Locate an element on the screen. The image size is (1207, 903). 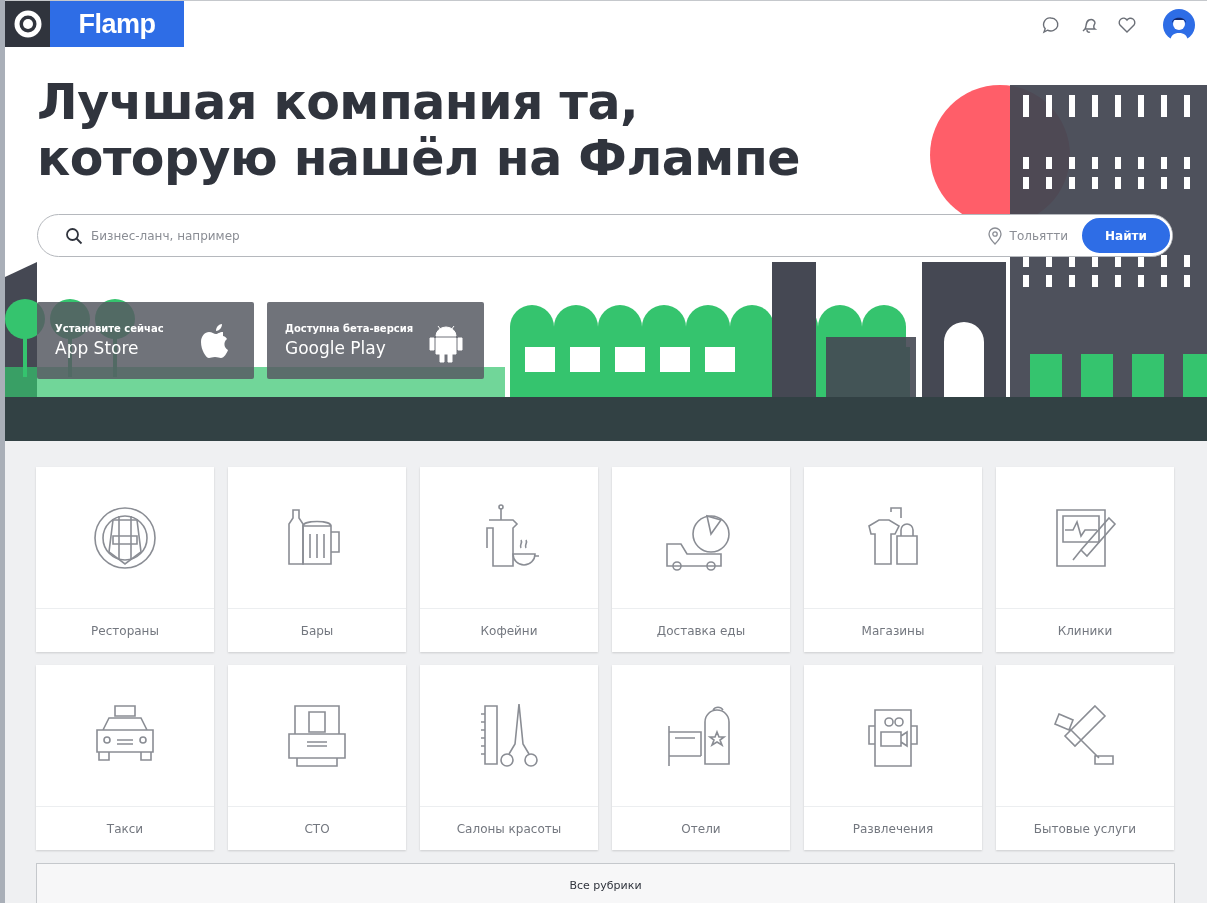
avatar is located at coordinates (1179, 25).